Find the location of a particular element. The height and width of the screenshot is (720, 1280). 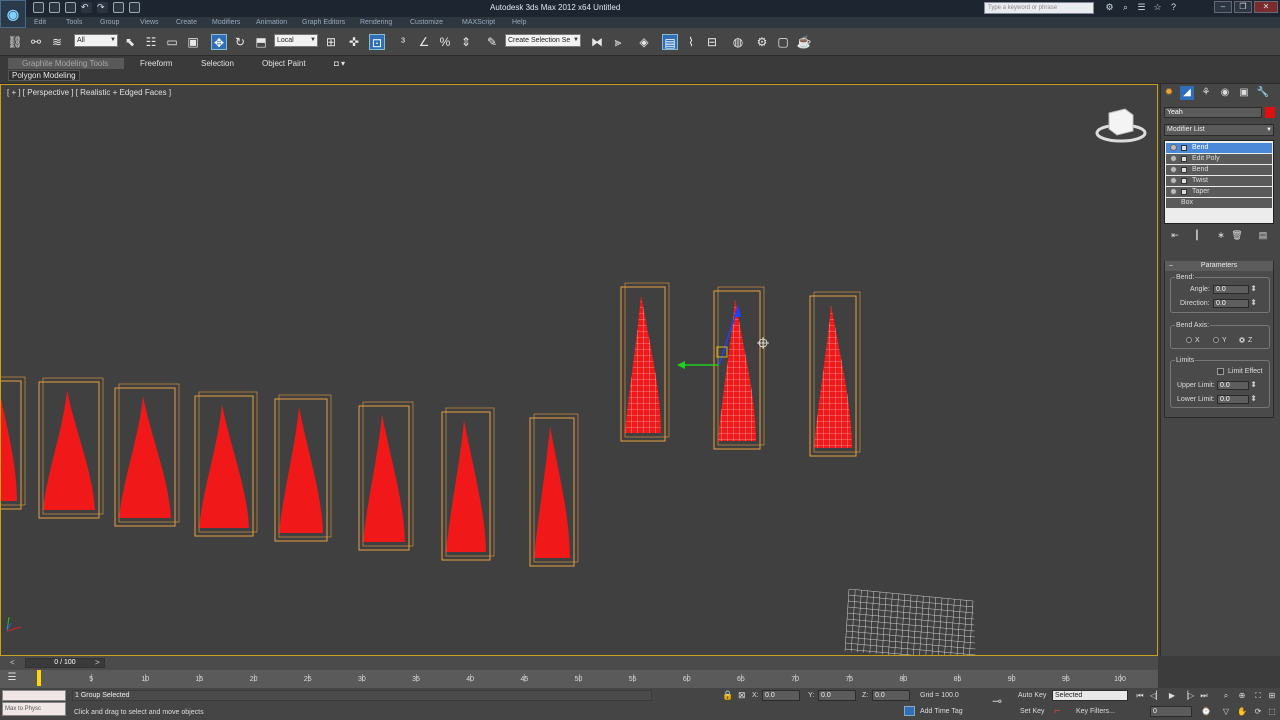

next-frame-icon: > is located at coordinates (97, 662).